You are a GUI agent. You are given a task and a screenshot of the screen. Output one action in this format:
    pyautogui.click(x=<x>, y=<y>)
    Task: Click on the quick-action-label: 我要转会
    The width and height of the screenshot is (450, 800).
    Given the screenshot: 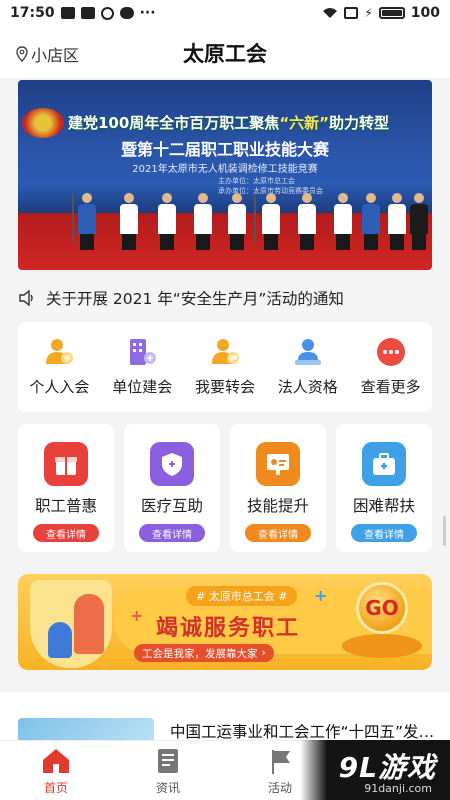 What is the action you would take?
    pyautogui.click(x=224, y=387)
    